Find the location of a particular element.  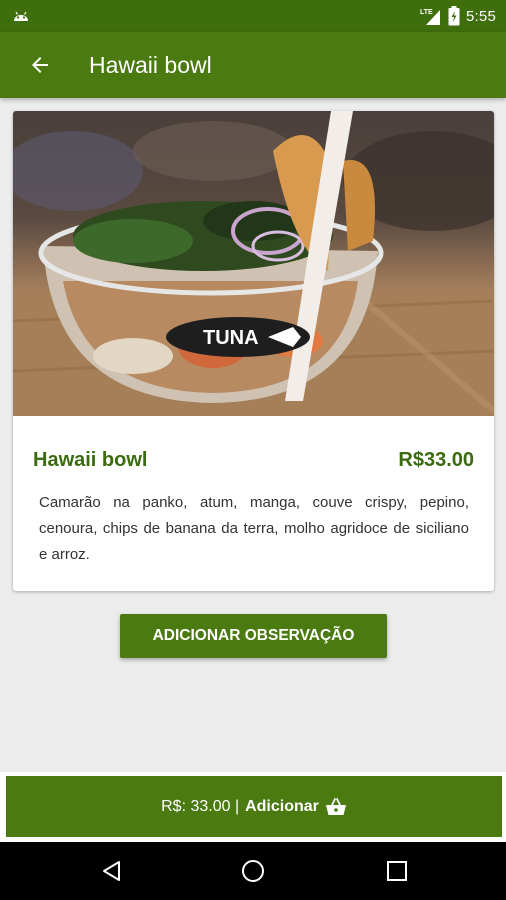

add-label: Adicionar is located at coordinates (282, 806).